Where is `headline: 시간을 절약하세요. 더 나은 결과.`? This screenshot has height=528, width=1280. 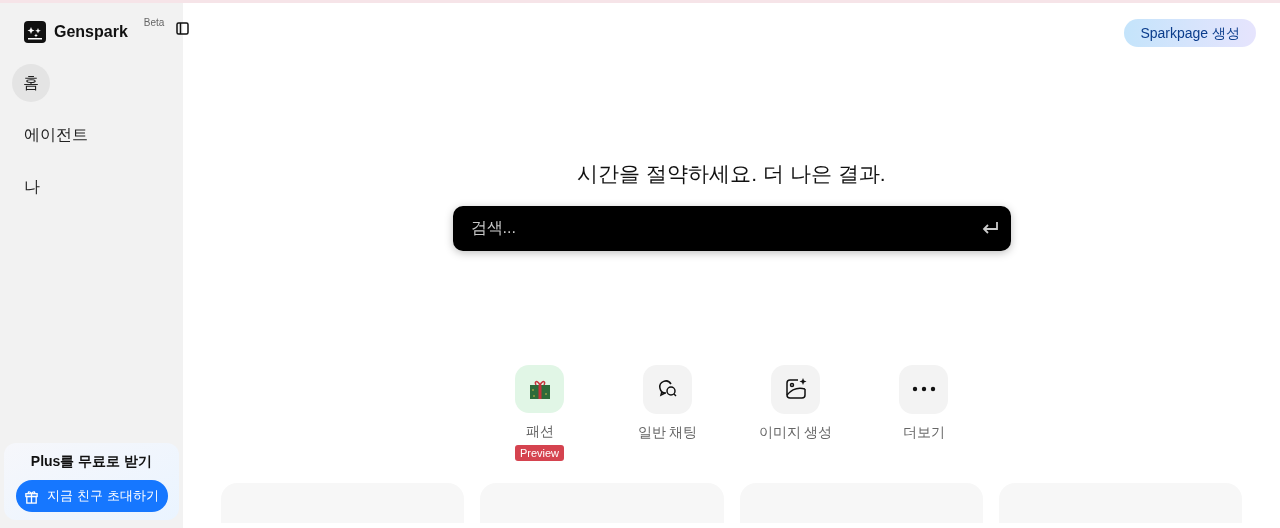 headline: 시간을 절약하세요. 더 나은 결과. is located at coordinates (731, 174).